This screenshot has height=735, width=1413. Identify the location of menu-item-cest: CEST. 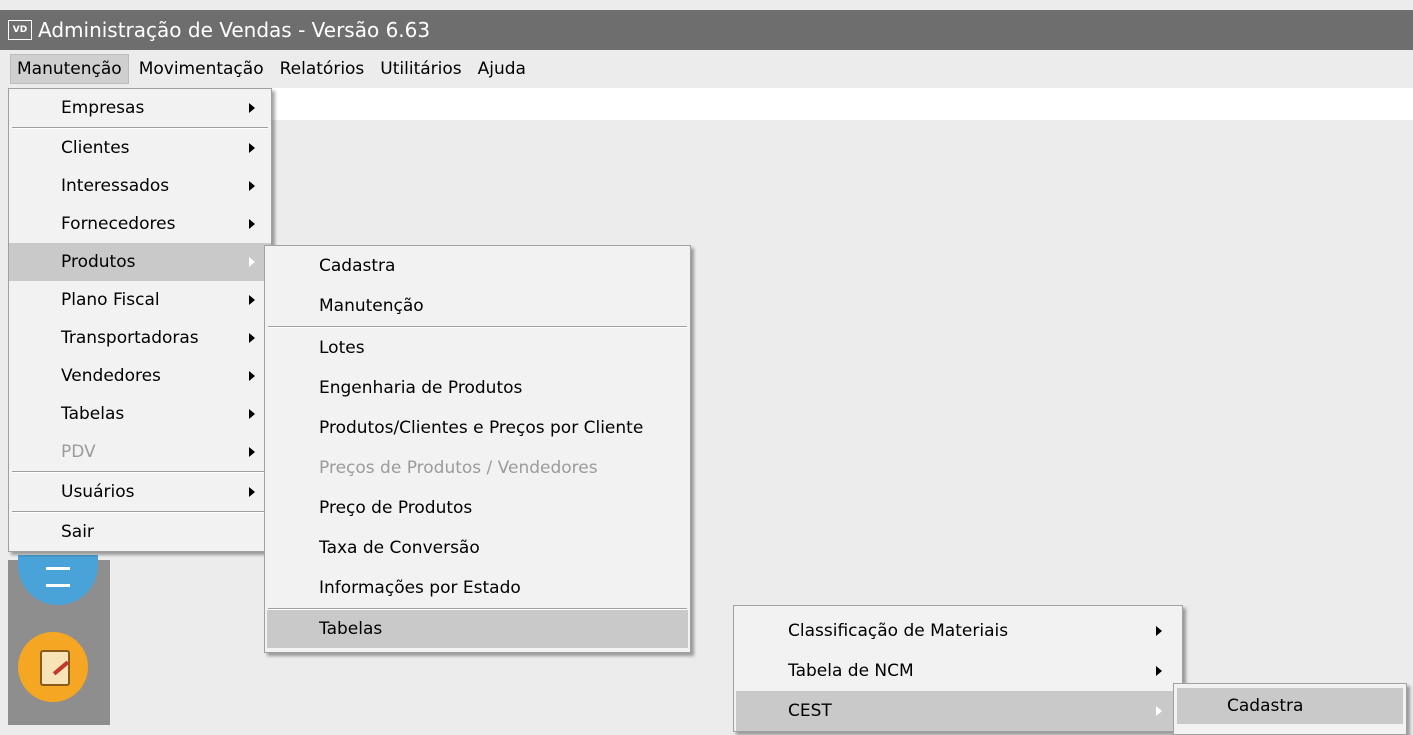
(958, 711).